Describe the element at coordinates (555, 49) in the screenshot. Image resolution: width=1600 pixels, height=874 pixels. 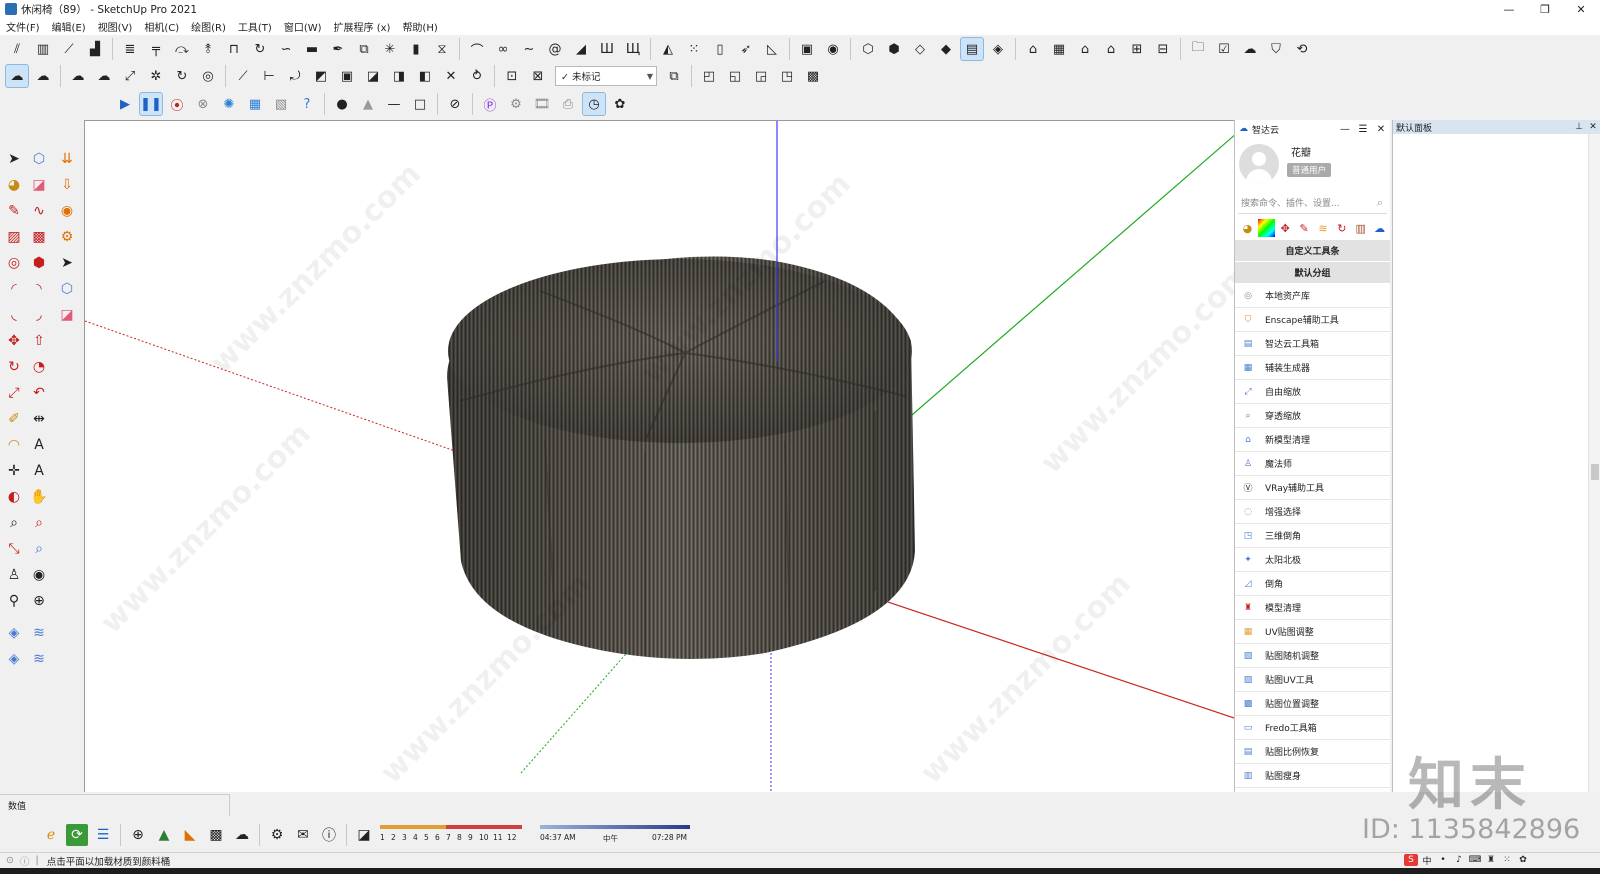
I see `spiral-tool-icon: @` at that location.